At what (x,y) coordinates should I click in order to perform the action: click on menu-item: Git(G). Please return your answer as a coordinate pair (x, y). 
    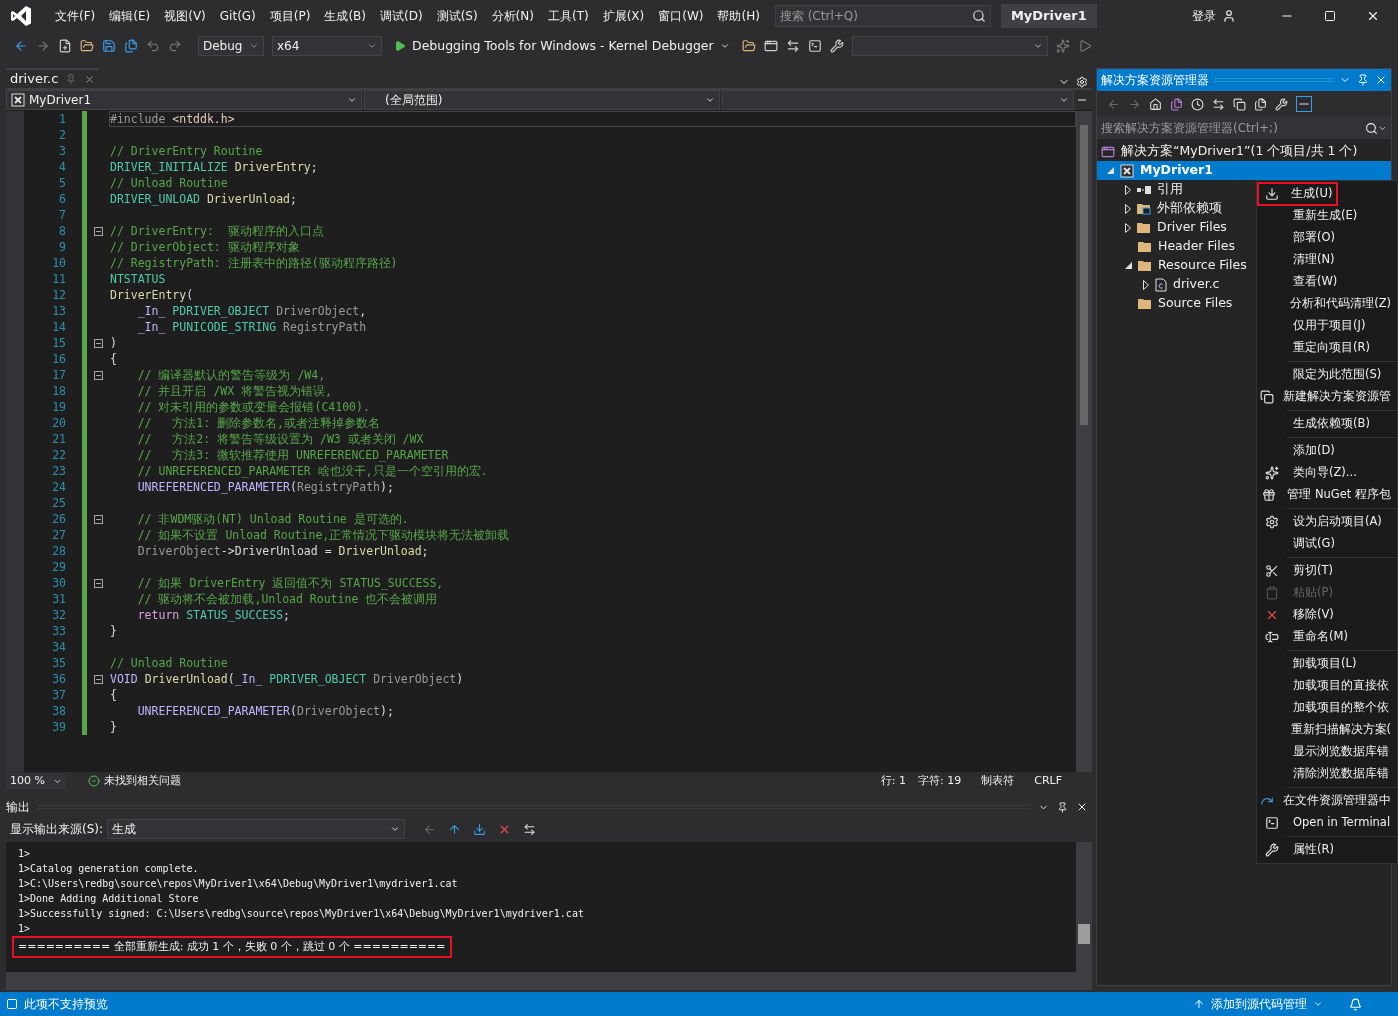
    Looking at the image, I should click on (237, 16).